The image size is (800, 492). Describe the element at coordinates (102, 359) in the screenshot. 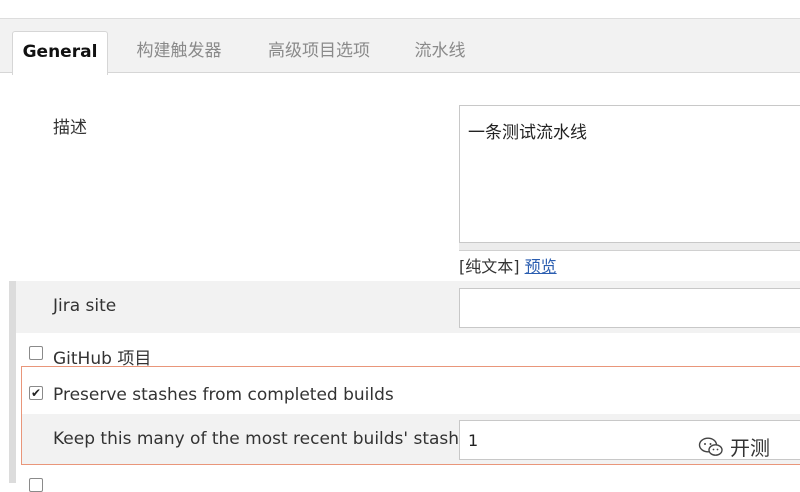

I see `github-project-label: GitHub 项目` at that location.